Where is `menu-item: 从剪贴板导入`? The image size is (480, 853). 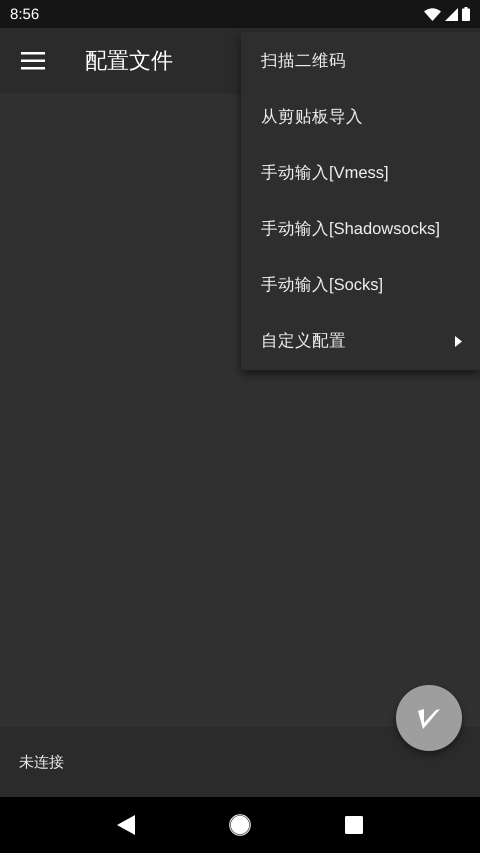 menu-item: 从剪贴板导入 is located at coordinates (360, 117).